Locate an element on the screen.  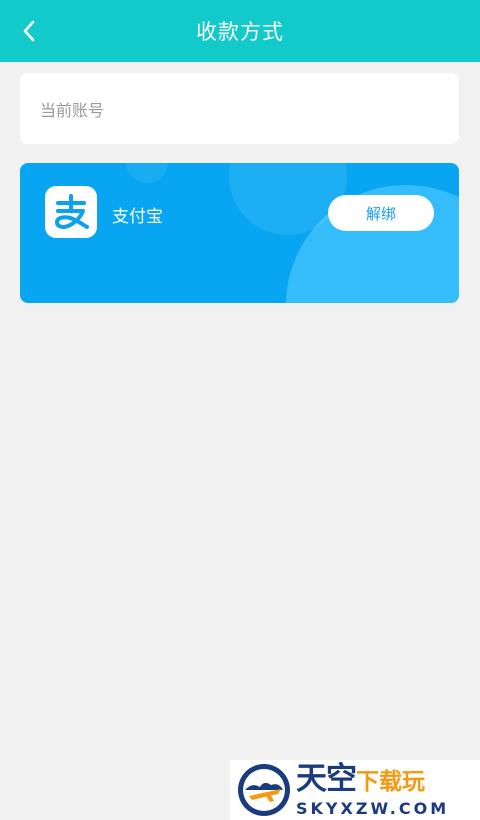
top-nav-bar: 收款方式 is located at coordinates (240, 31).